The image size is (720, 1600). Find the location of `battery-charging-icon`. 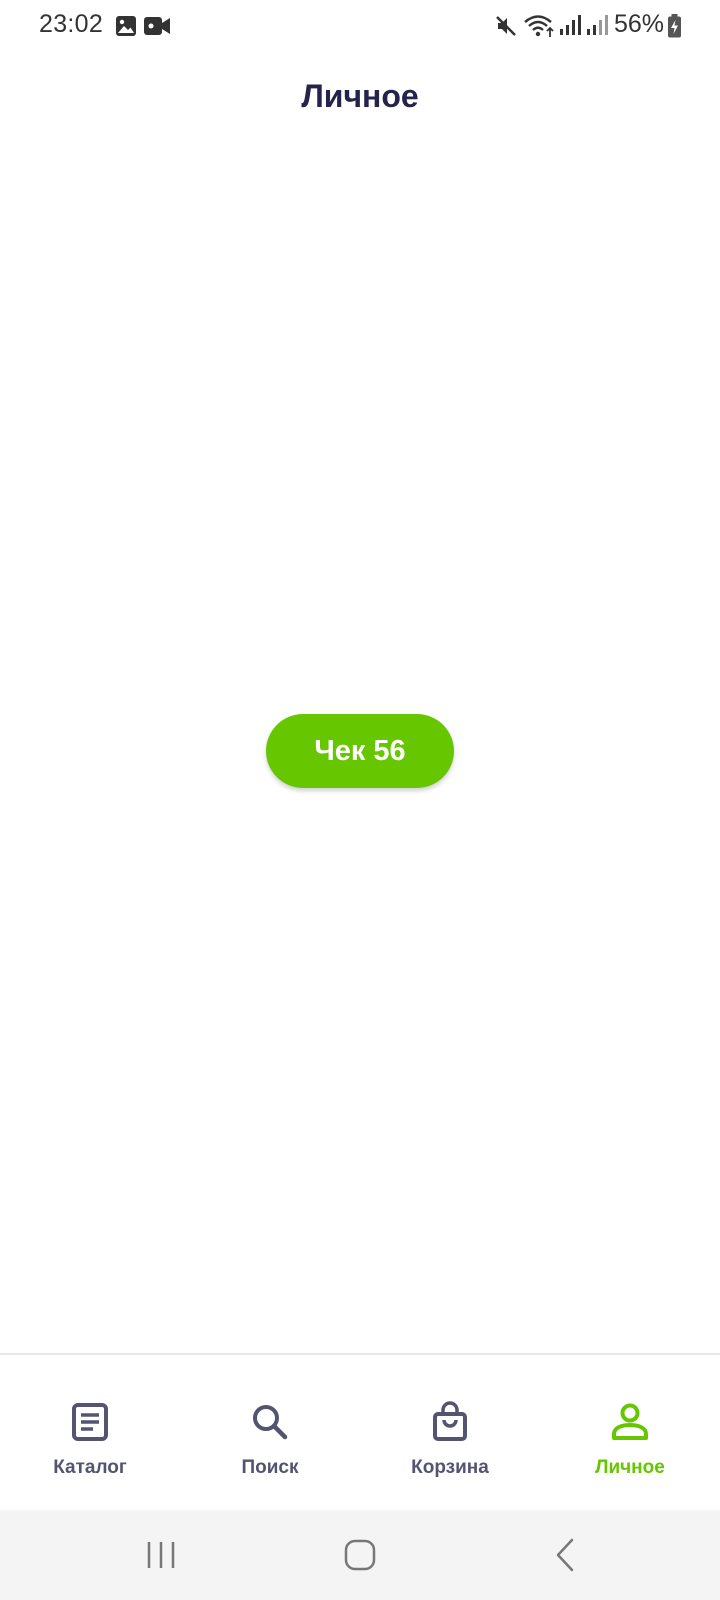

battery-charging-icon is located at coordinates (674, 26).